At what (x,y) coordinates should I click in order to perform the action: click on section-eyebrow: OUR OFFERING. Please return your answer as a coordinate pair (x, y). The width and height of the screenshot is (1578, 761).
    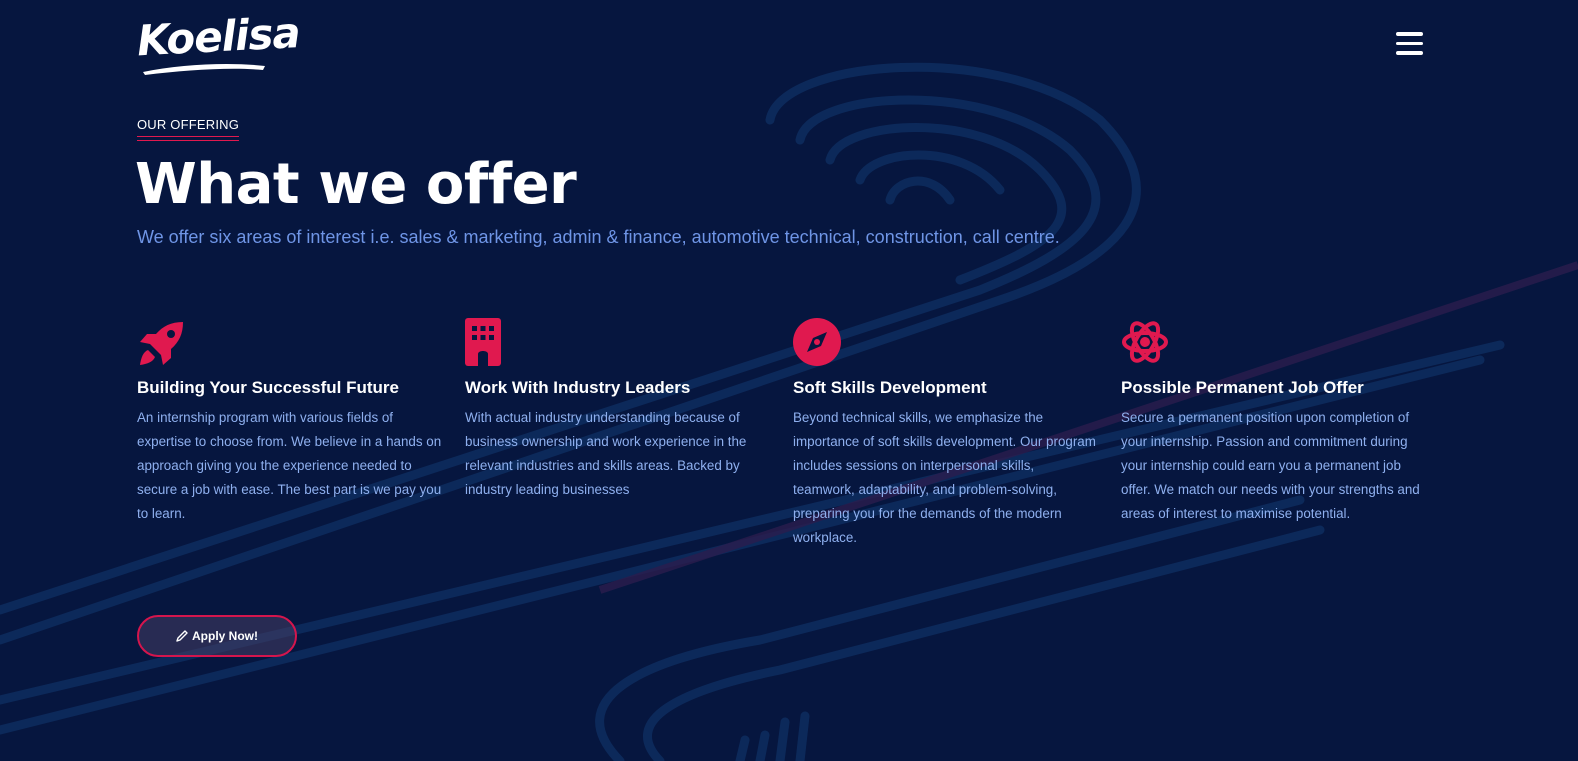
    Looking at the image, I should click on (188, 129).